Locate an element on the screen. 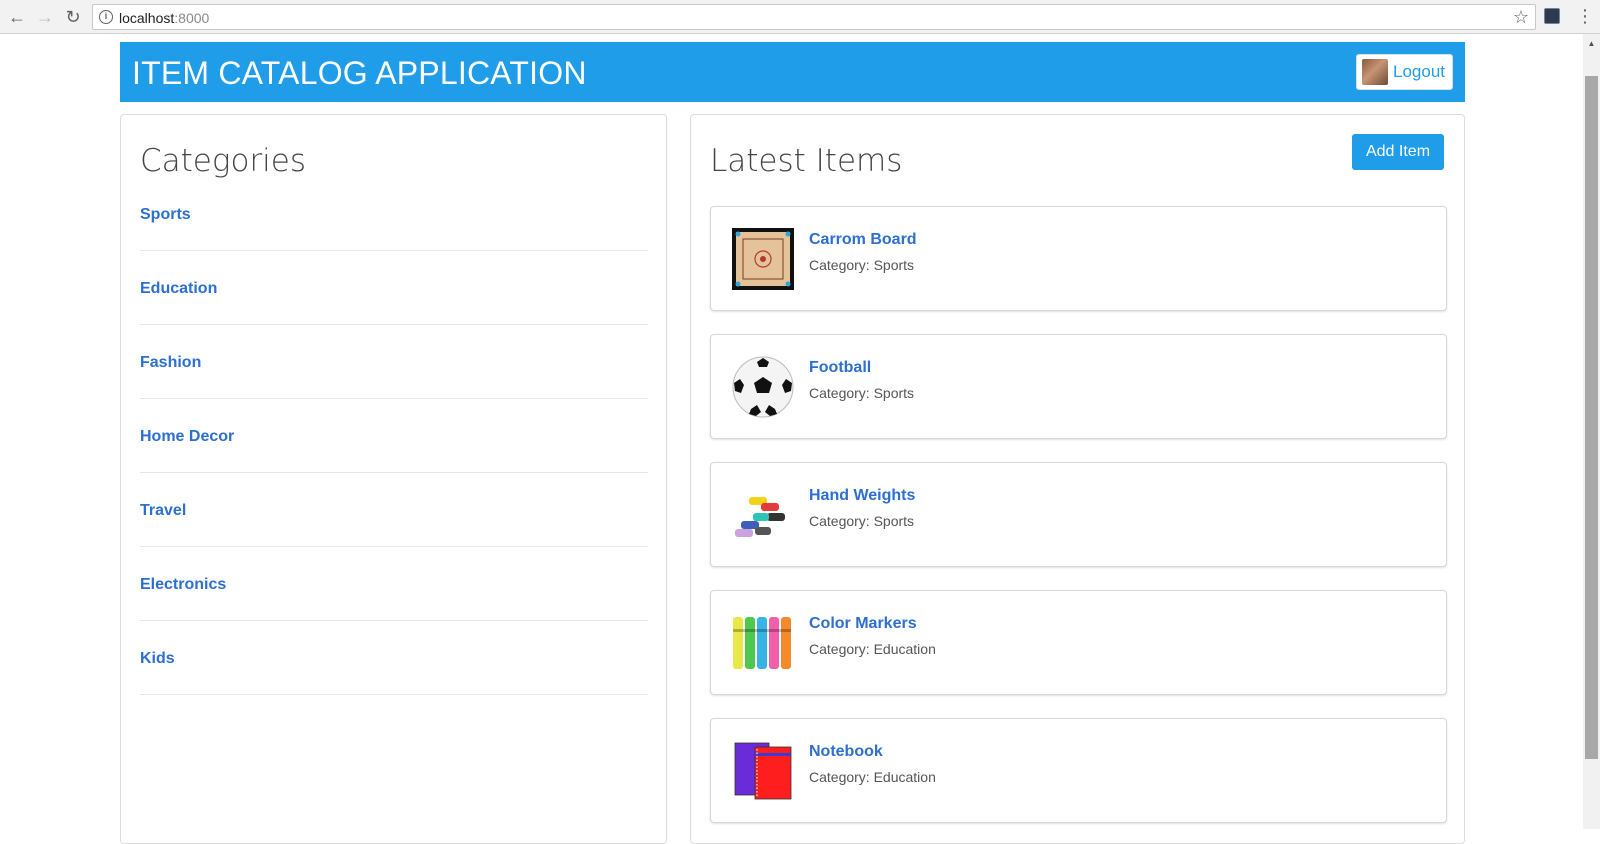 The width and height of the screenshot is (1600, 844). scrollbar-thumb is located at coordinates (1591, 417).